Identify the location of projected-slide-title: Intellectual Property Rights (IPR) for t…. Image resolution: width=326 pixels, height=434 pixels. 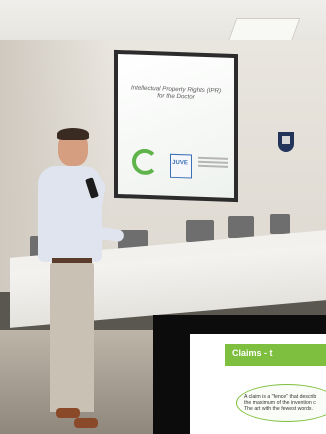
(176, 92).